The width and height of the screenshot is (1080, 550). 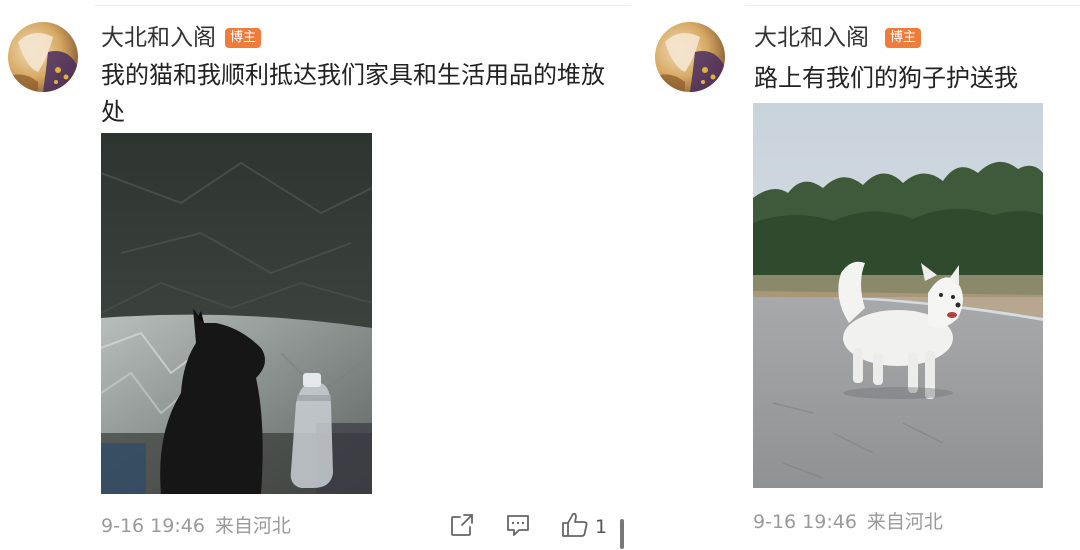 I want to click on share-button, so click(x=462, y=527).